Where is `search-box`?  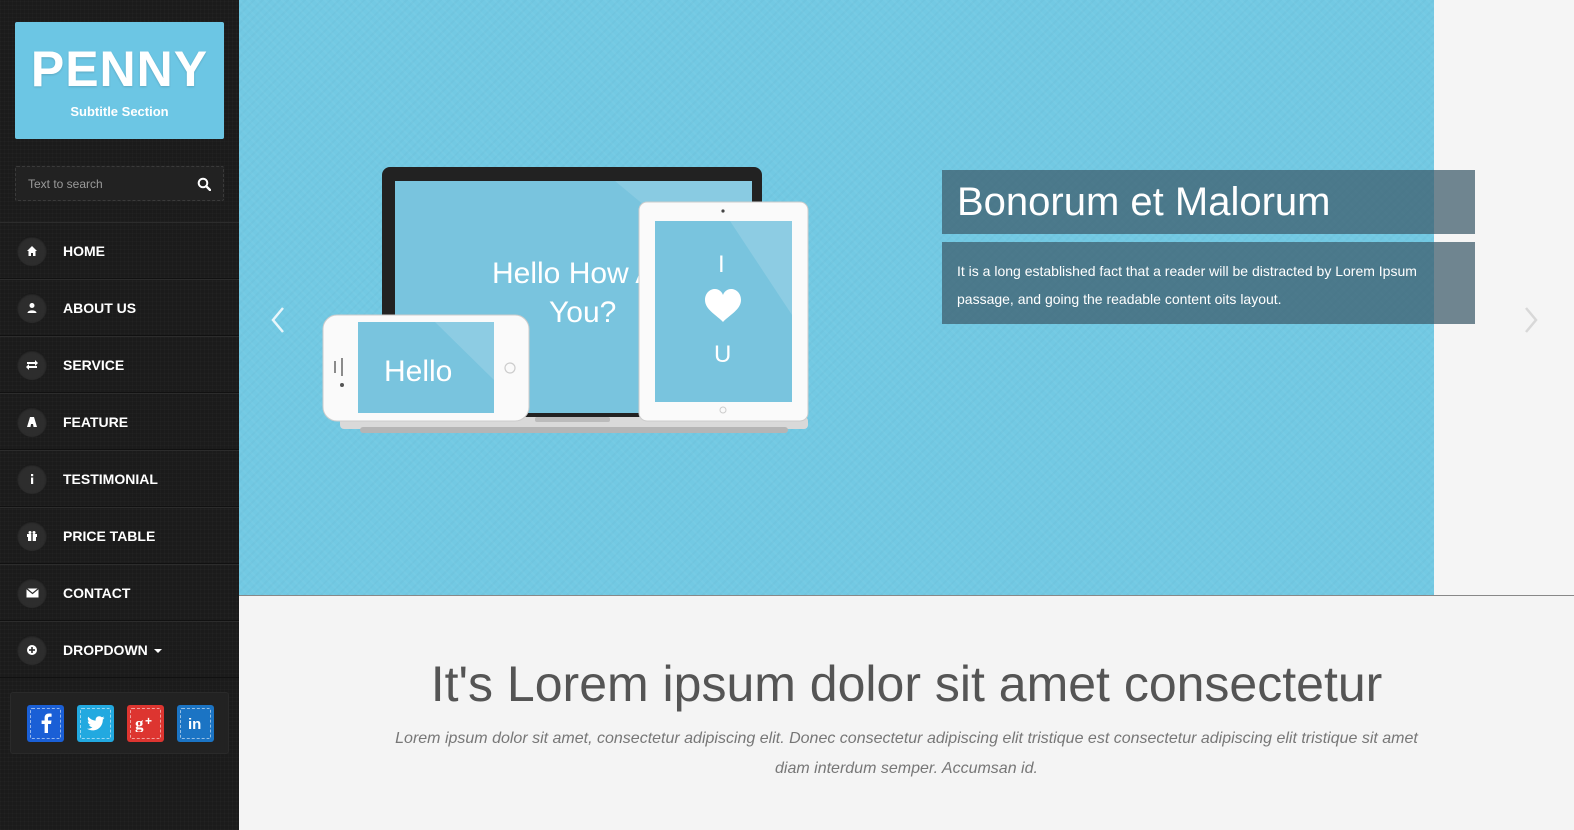
search-box is located at coordinates (119, 183).